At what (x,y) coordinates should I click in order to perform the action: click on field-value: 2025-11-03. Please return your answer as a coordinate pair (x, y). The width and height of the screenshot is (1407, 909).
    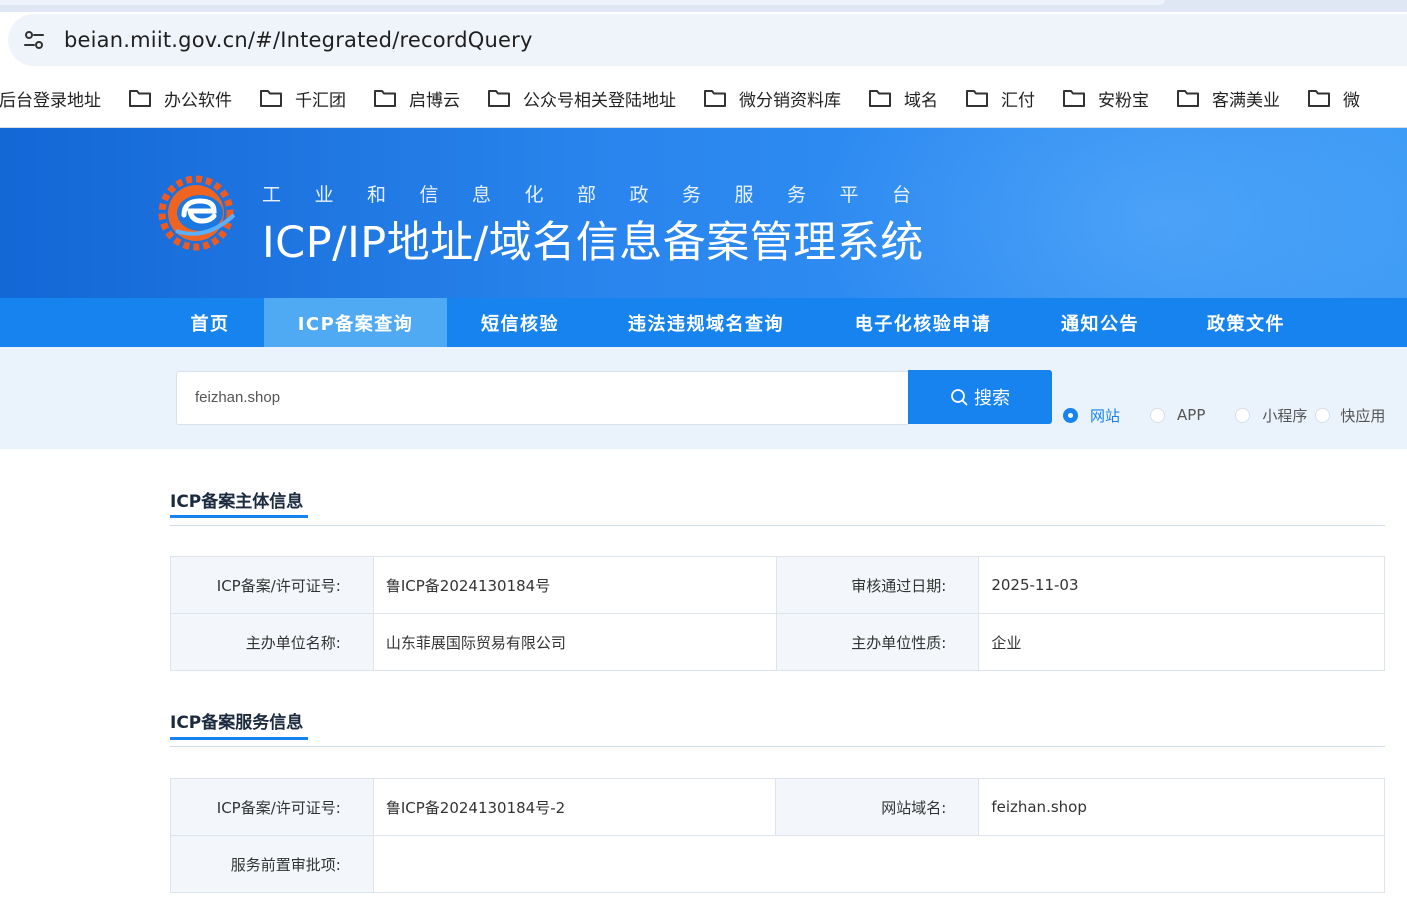
    Looking at the image, I should click on (1181, 585).